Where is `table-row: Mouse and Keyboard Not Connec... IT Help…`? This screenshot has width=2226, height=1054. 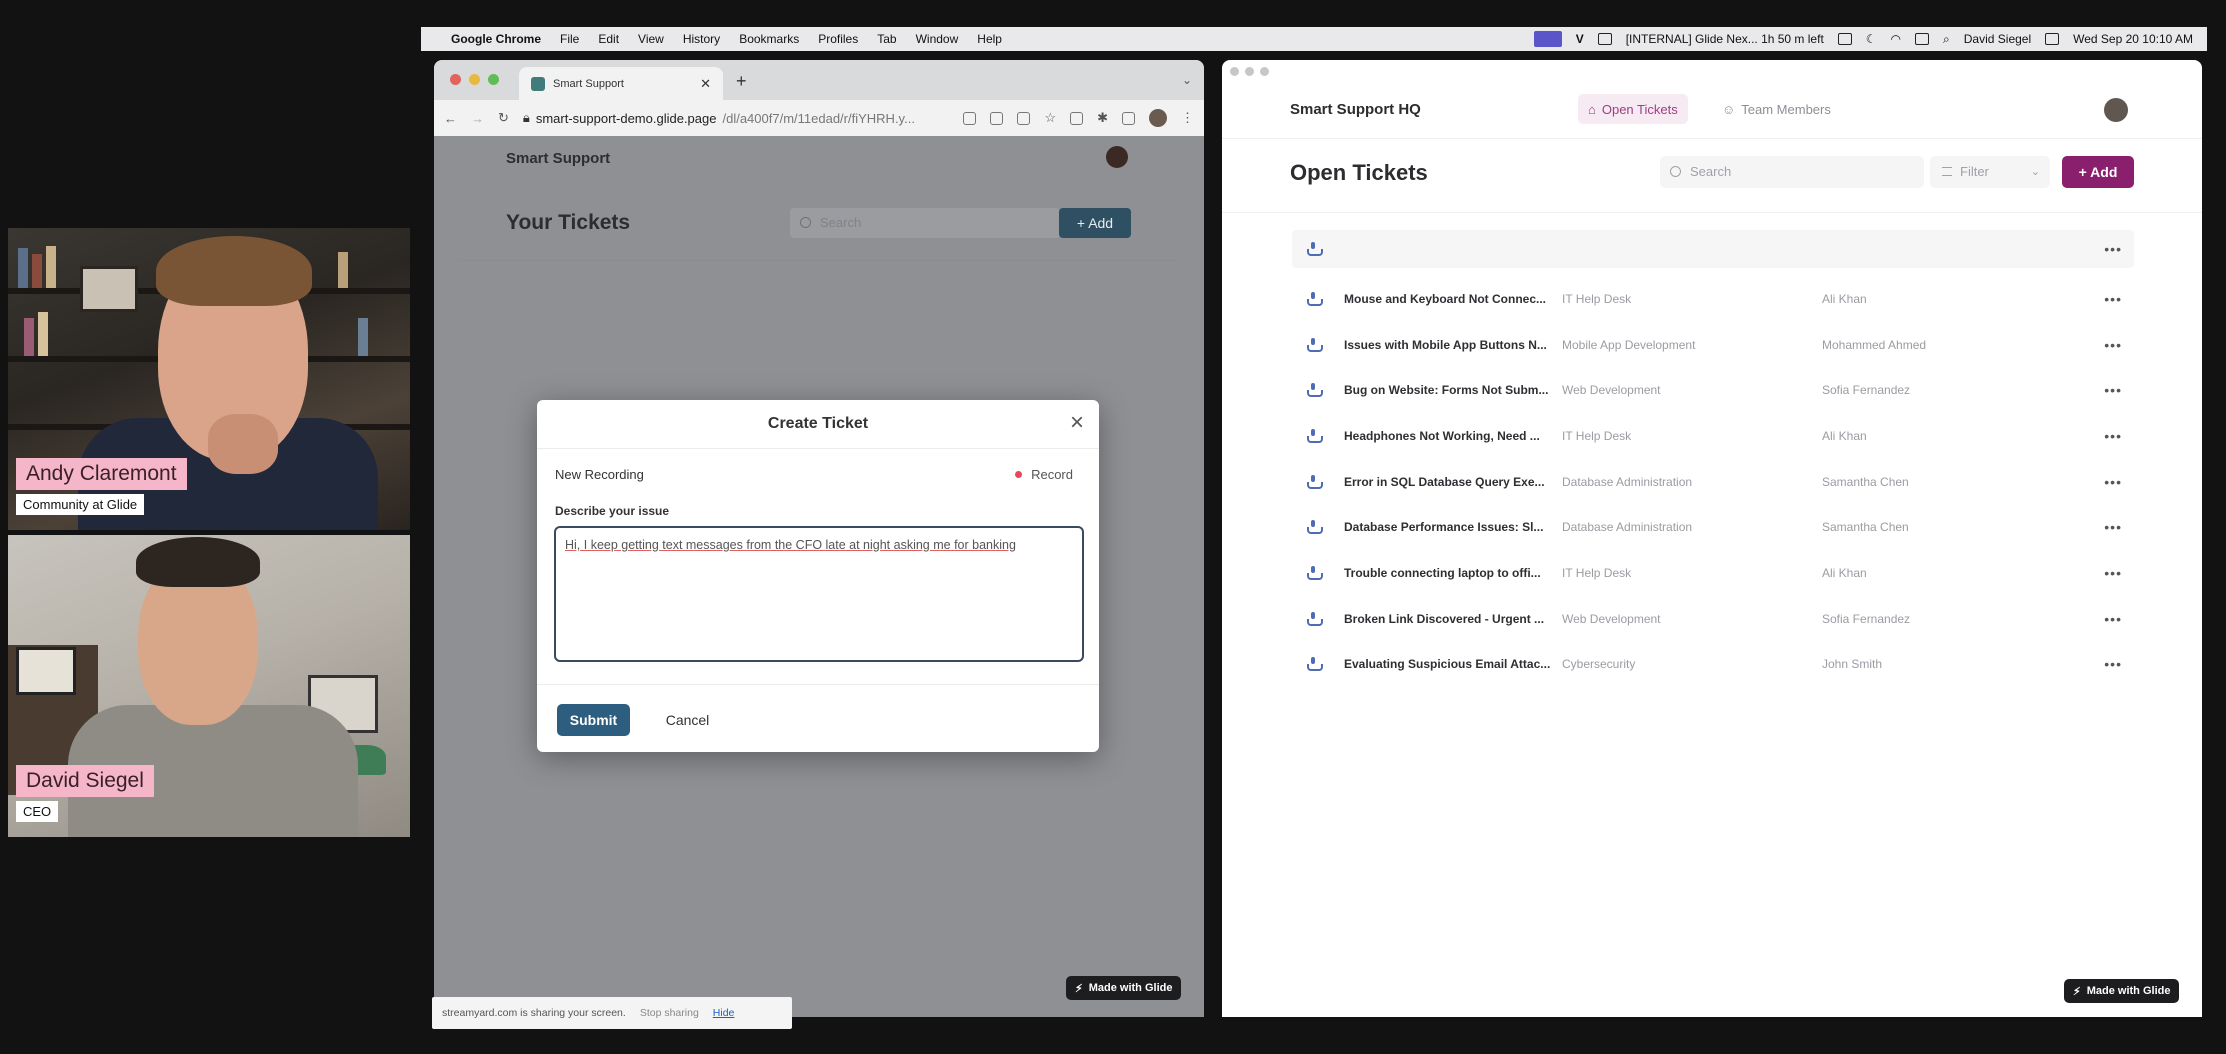 table-row: Mouse and Keyboard Not Connec... IT Help… is located at coordinates (1713, 299).